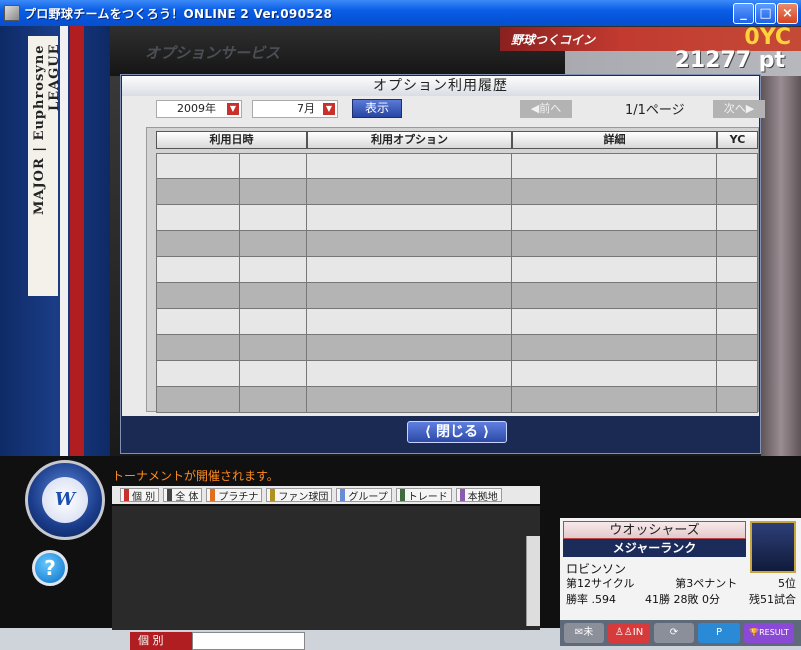 The width and height of the screenshot is (801, 650). Describe the element at coordinates (213, 53) in the screenshot. I see `section-title: オプションサービス` at that location.